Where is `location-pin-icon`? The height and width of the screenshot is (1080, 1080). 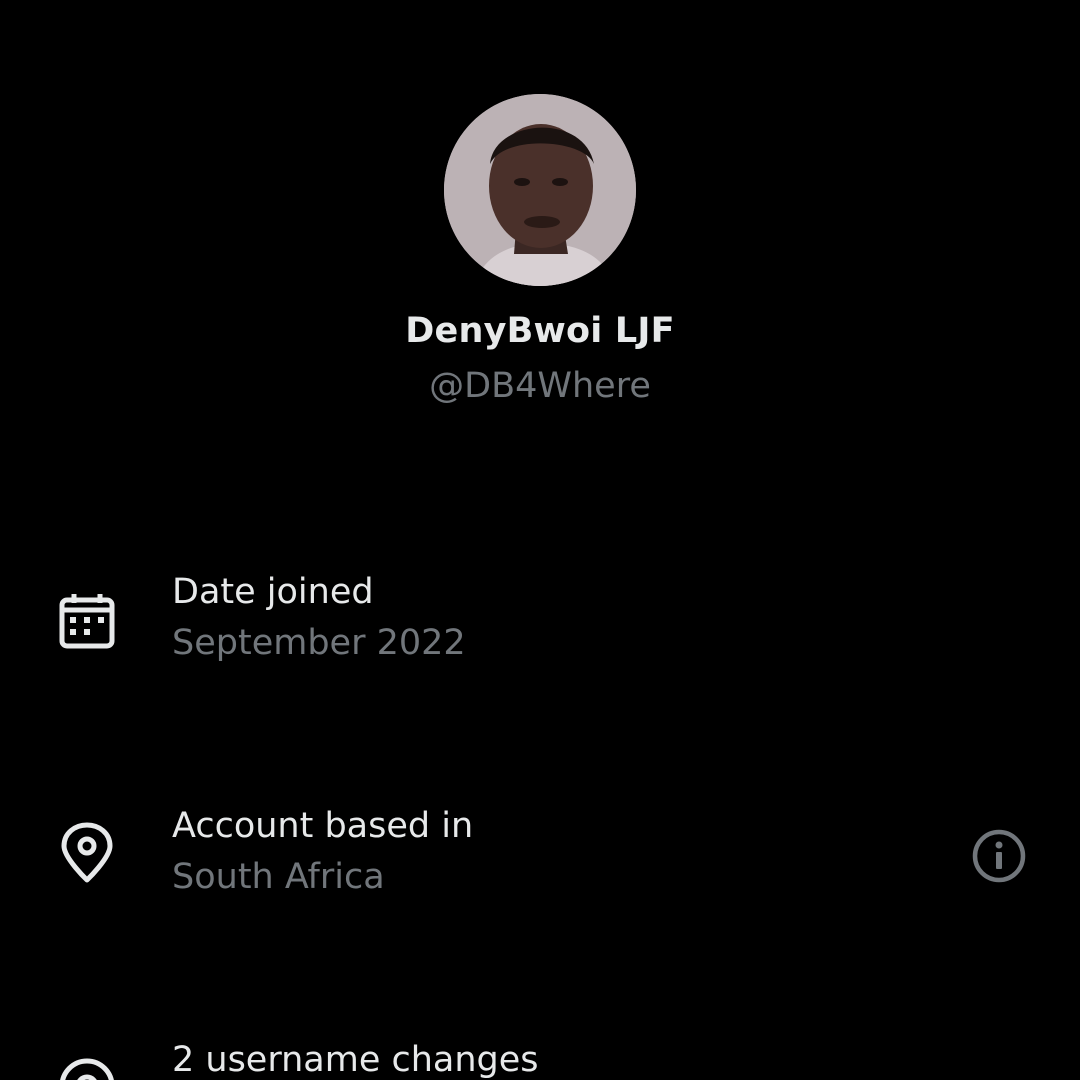
location-pin-icon is located at coordinates (87, 852).